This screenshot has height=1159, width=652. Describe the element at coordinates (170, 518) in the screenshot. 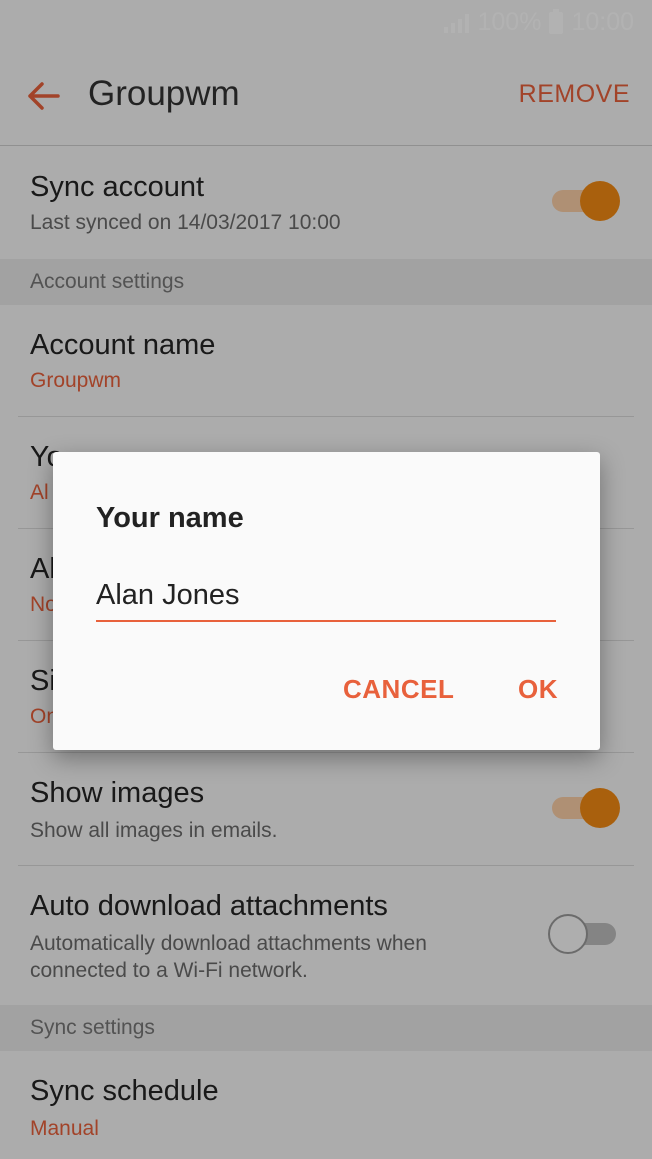

I see `dialog-title: Your name` at that location.